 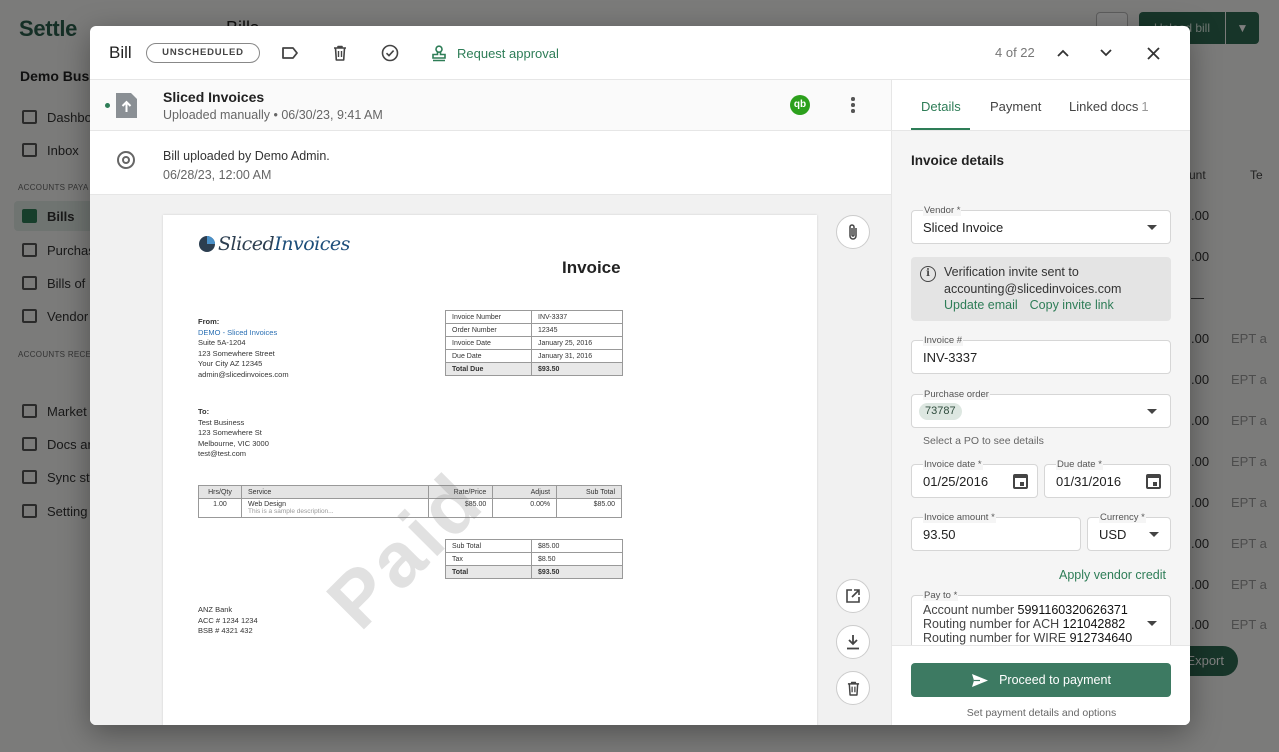 What do you see at coordinates (1055, 680) in the screenshot?
I see `proceed-label: Proceed to payment` at bounding box center [1055, 680].